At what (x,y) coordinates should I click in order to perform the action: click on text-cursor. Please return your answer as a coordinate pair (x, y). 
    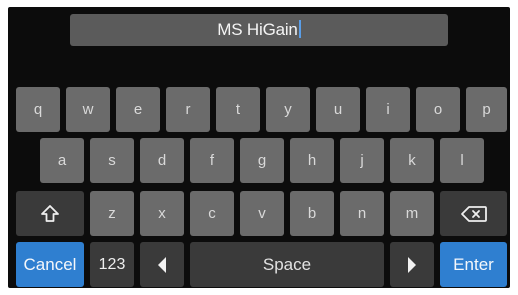
    Looking at the image, I should click on (299, 29).